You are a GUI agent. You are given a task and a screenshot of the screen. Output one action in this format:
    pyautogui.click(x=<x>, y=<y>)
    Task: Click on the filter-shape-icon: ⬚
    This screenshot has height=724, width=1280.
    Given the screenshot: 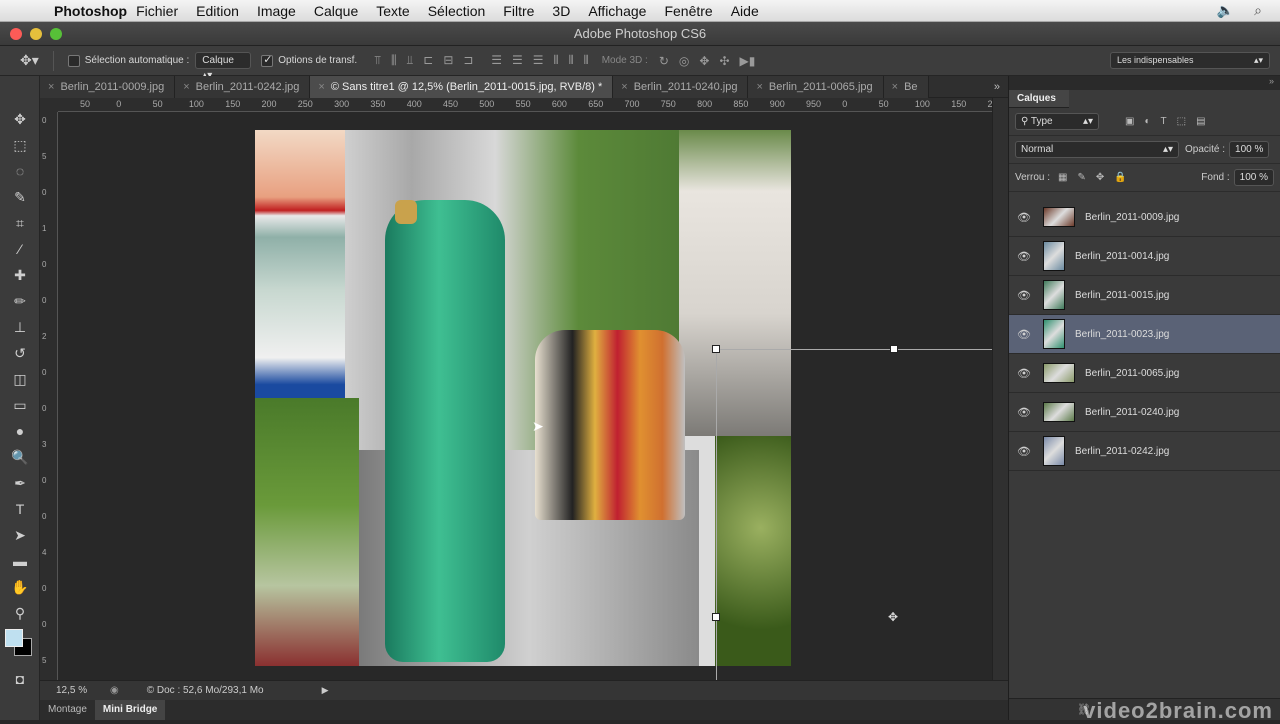 What is the action you would take?
    pyautogui.click(x=1186, y=121)
    